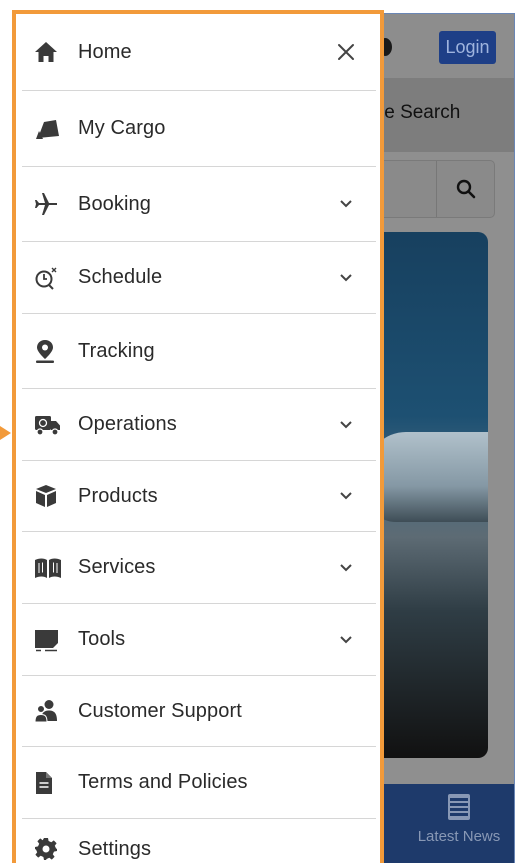 Image resolution: width=515 pixels, height=863 pixels. What do you see at coordinates (116, 350) in the screenshot?
I see `menu-item-label: Tracking` at bounding box center [116, 350].